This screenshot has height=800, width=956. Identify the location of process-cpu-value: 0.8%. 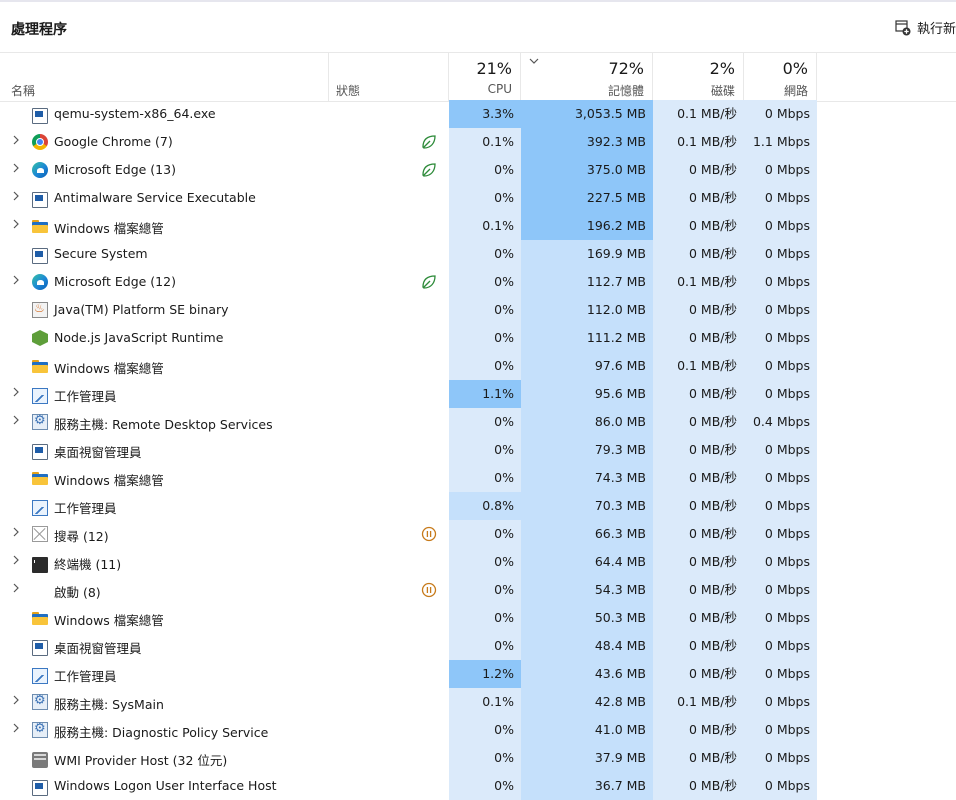
(485, 506).